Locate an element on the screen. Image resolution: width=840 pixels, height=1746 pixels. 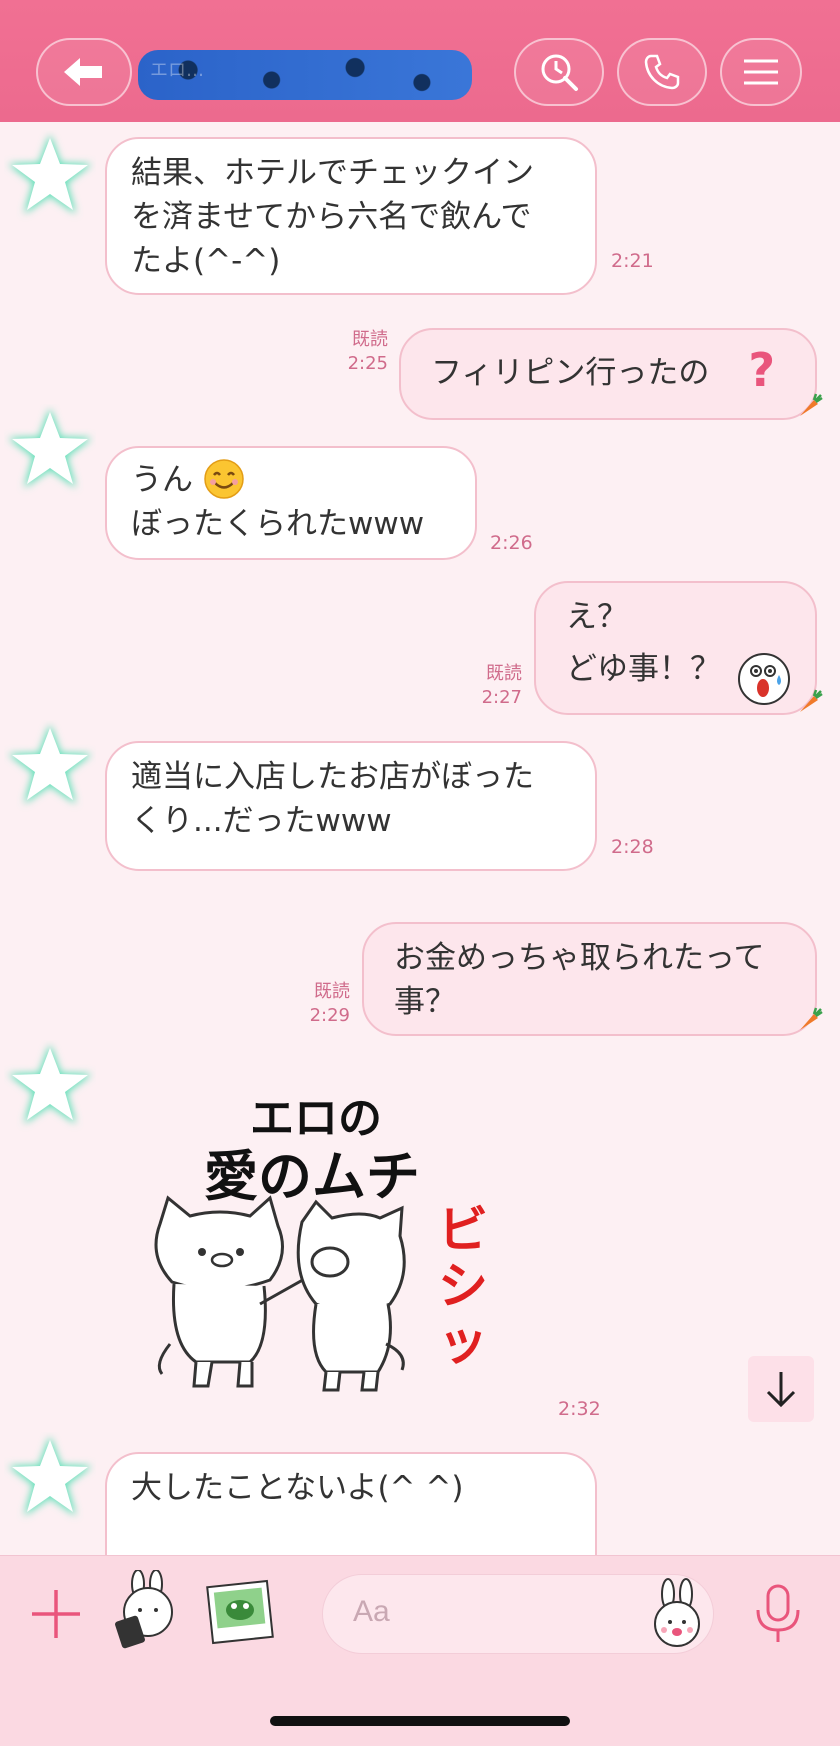
cats-sticker-illustration-icon is located at coordinates (280, 1293).